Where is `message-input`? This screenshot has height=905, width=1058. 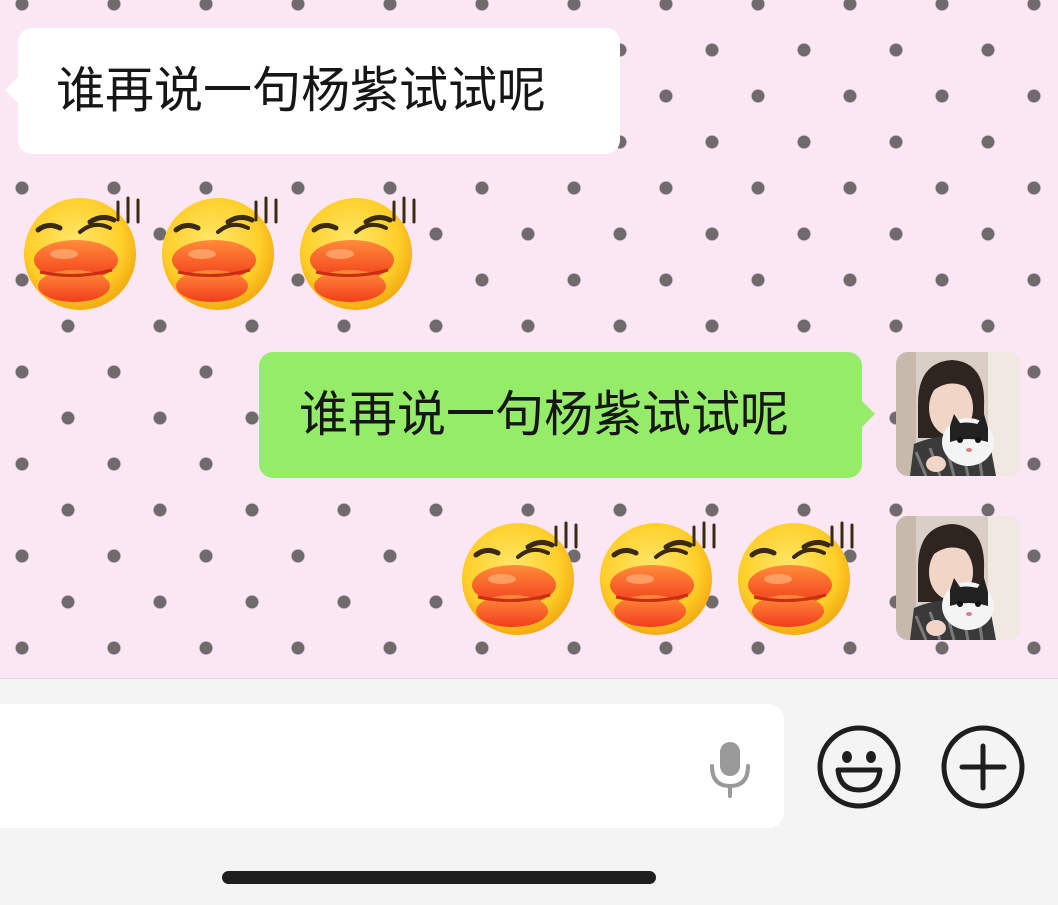
message-input is located at coordinates (392, 766).